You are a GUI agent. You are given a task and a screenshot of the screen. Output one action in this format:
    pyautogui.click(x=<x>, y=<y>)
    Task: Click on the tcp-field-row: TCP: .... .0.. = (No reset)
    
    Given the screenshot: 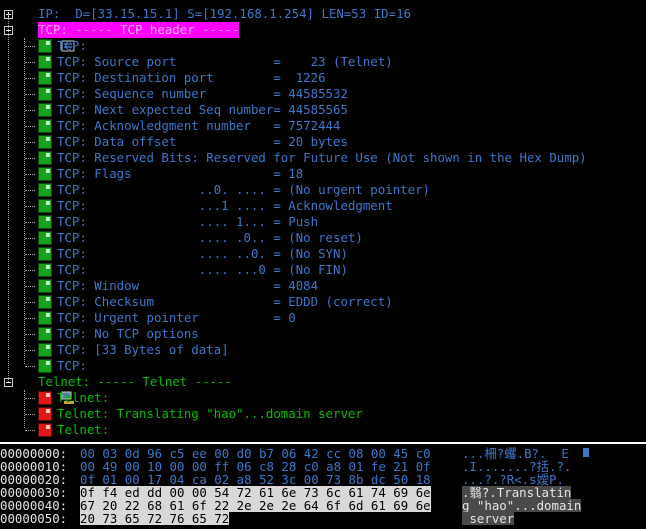 What is the action you would take?
    pyautogui.click(x=323, y=238)
    